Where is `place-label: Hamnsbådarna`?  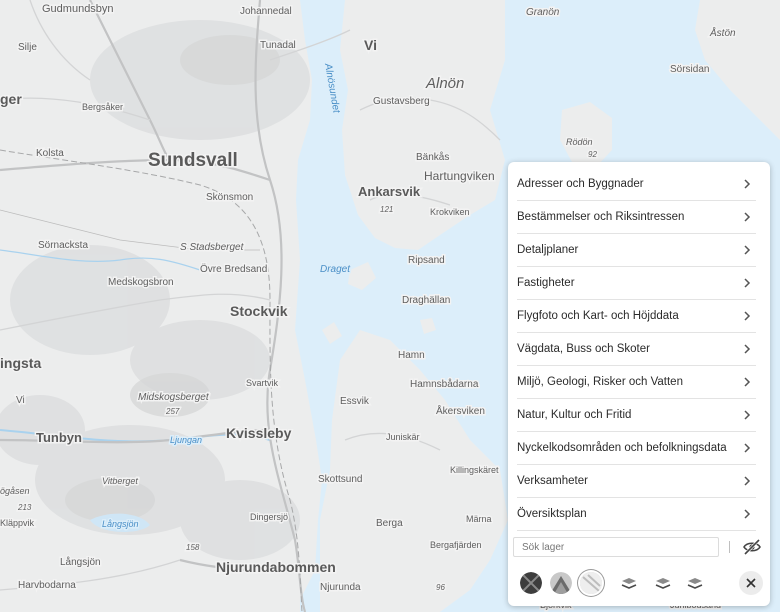 place-label: Hamnsbådarna is located at coordinates (444, 384).